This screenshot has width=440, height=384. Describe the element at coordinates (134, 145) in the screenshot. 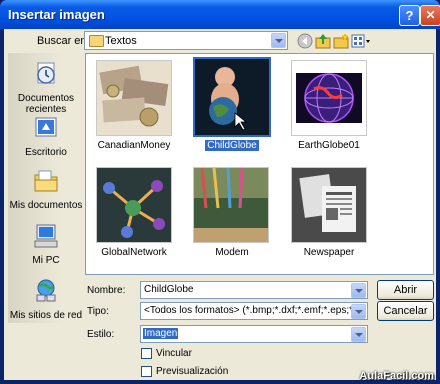

I see `file-caption: CanadianMoney` at that location.